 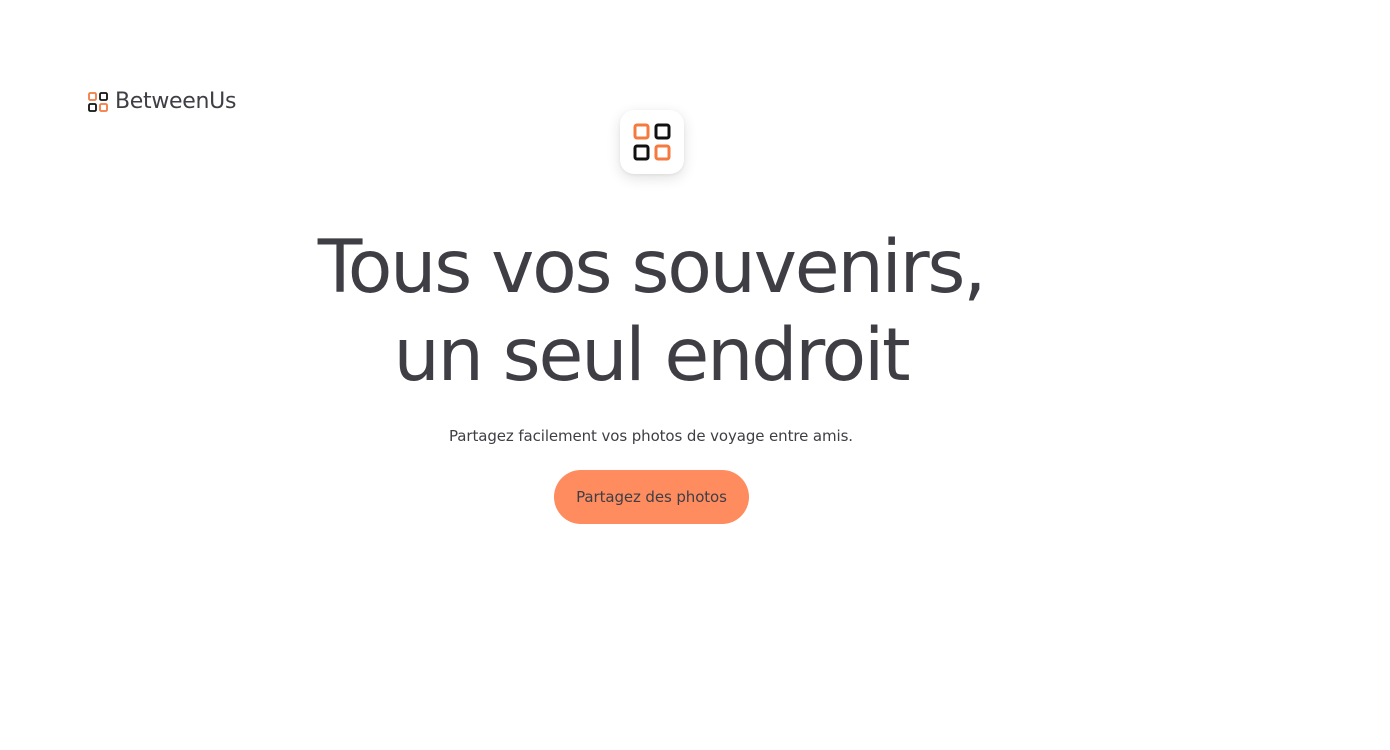 I want to click on hero-title: Tous vos souvenirs, un seul endroit, so click(x=651, y=312).